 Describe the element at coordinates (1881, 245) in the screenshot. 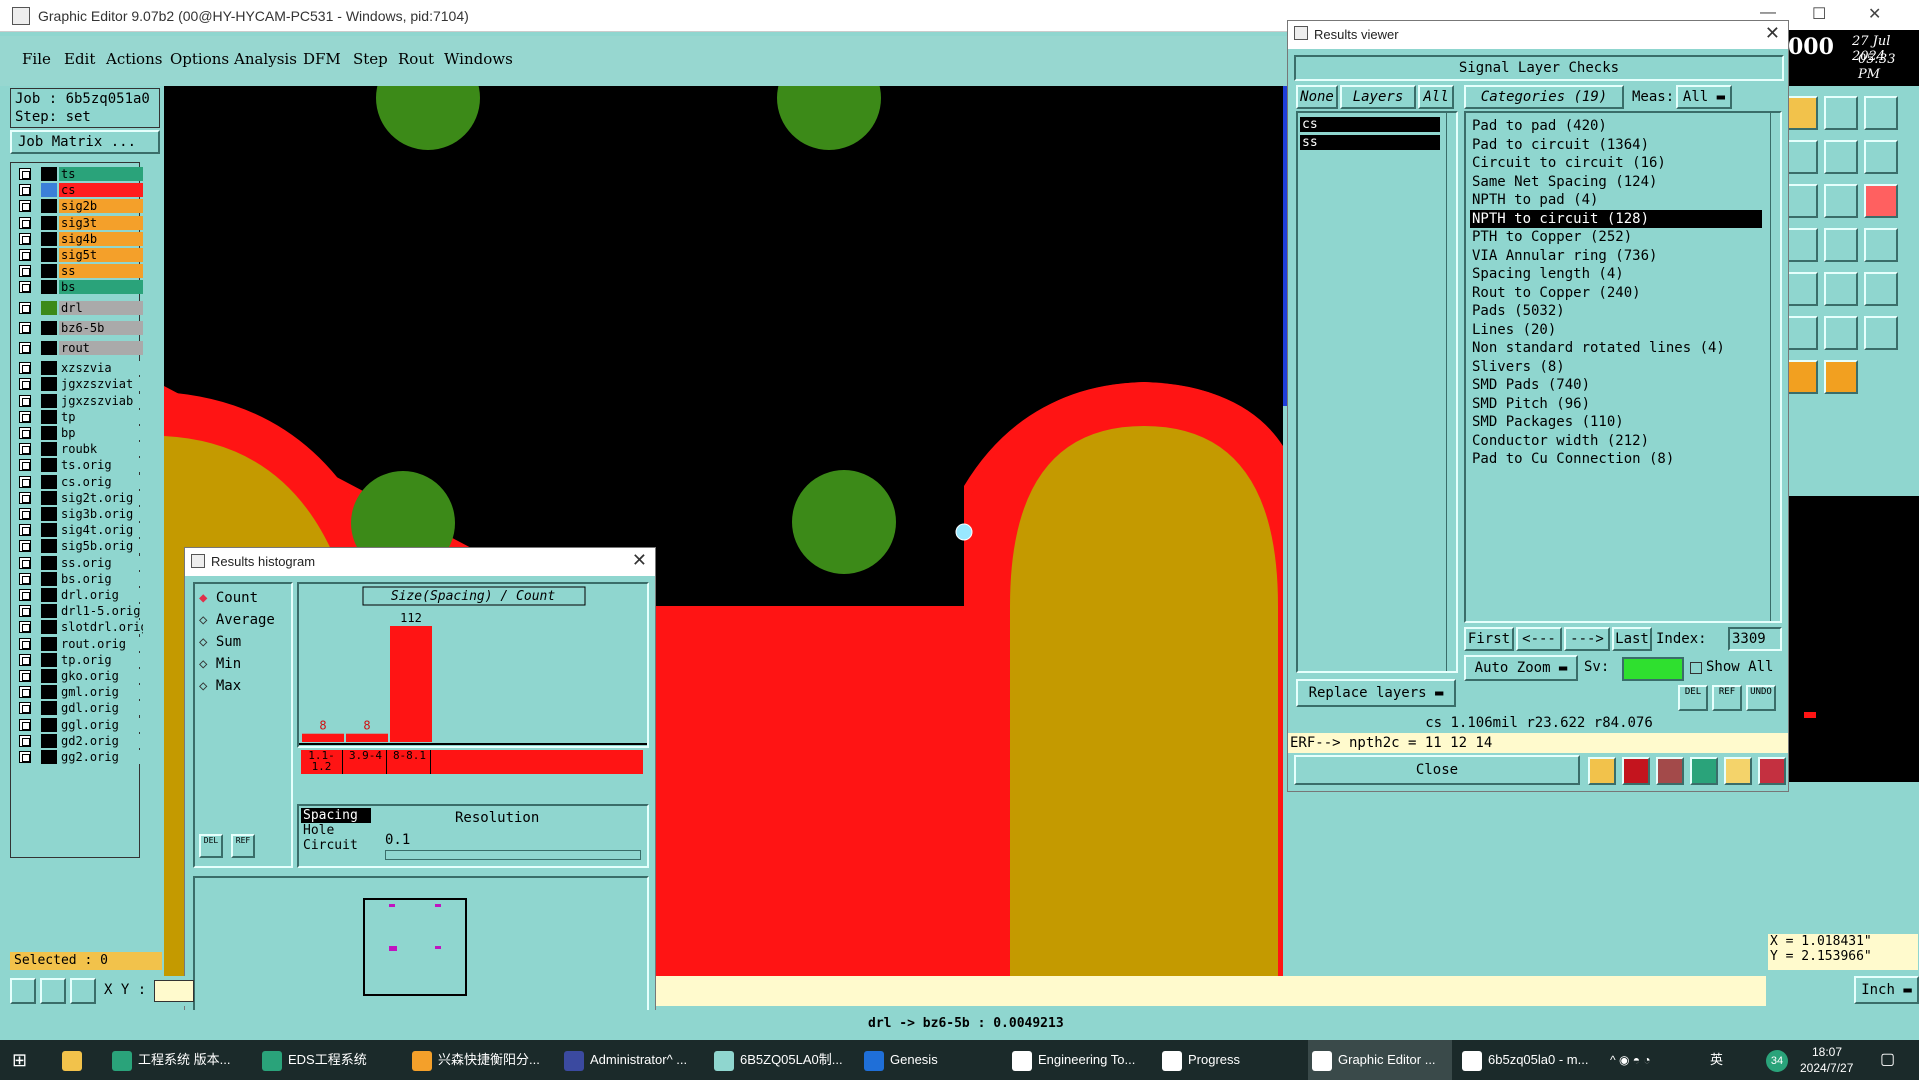

I see `arc-icon` at that location.